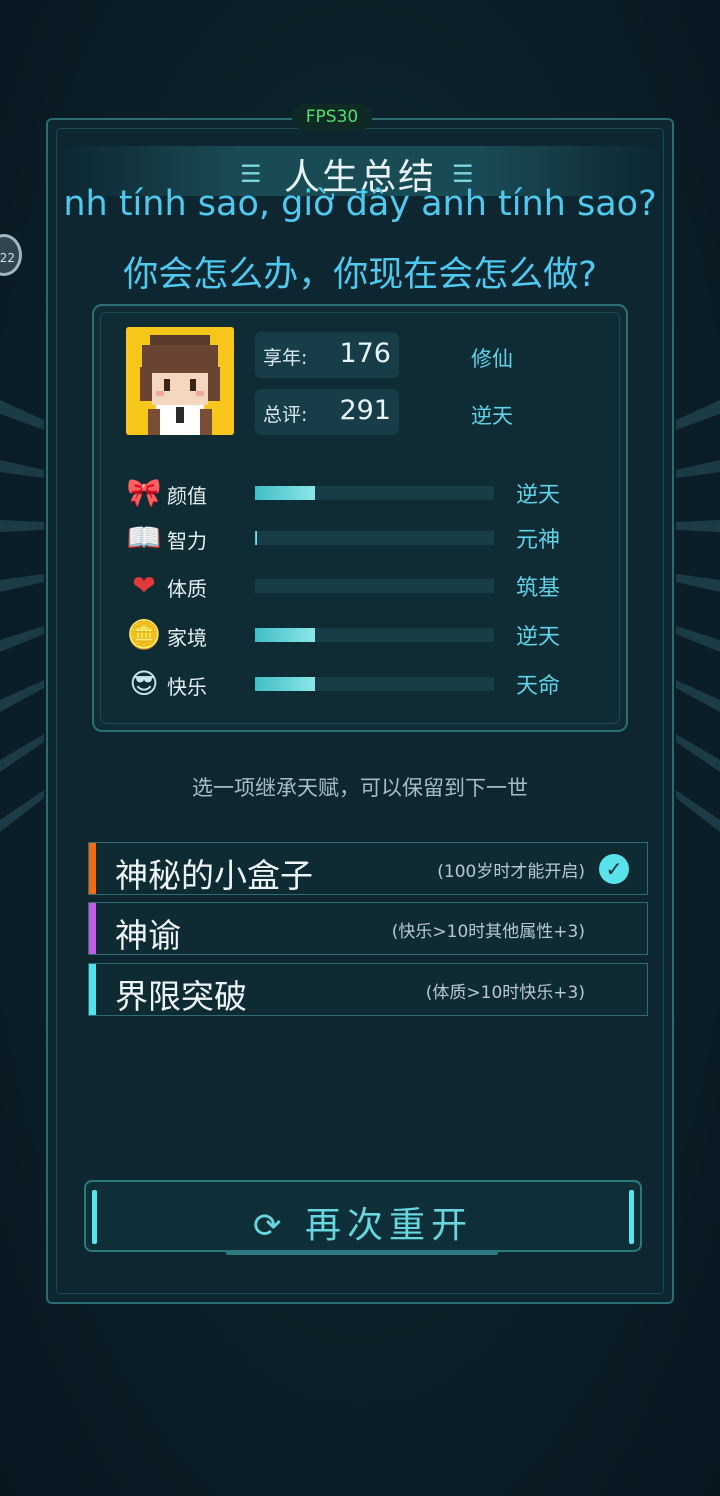 This screenshot has width=720, height=1496. I want to click on stat-age: 享年: 176, so click(327, 355).